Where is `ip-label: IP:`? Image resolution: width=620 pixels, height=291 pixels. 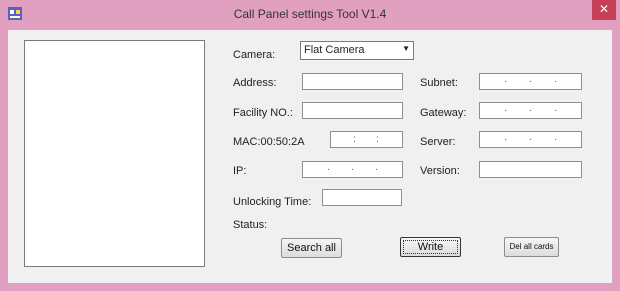 ip-label: IP: is located at coordinates (240, 171).